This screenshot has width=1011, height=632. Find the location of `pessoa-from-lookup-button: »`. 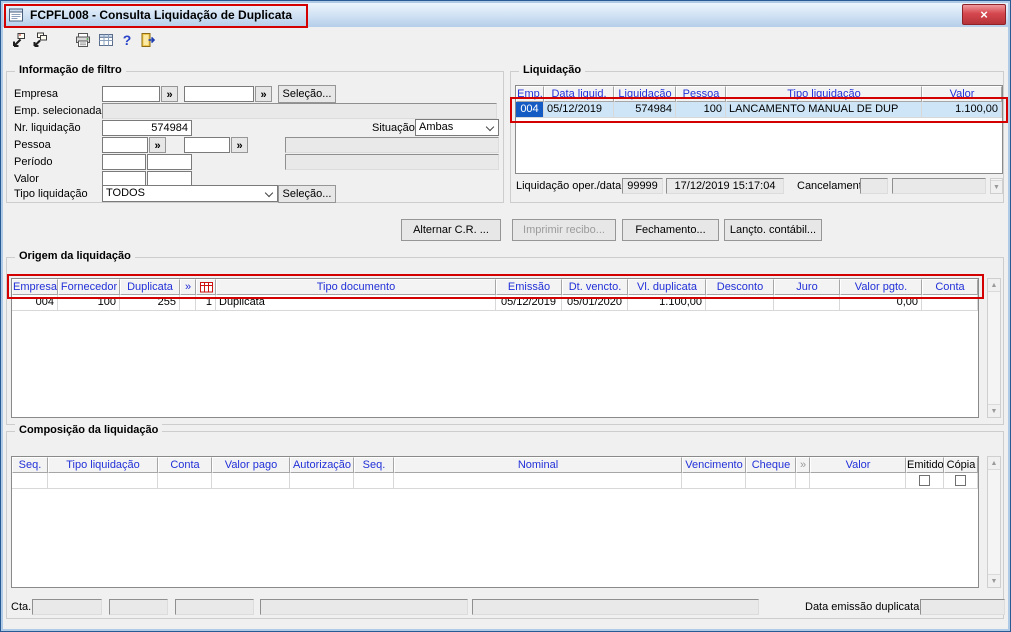

pessoa-from-lookup-button: » is located at coordinates (157, 145).